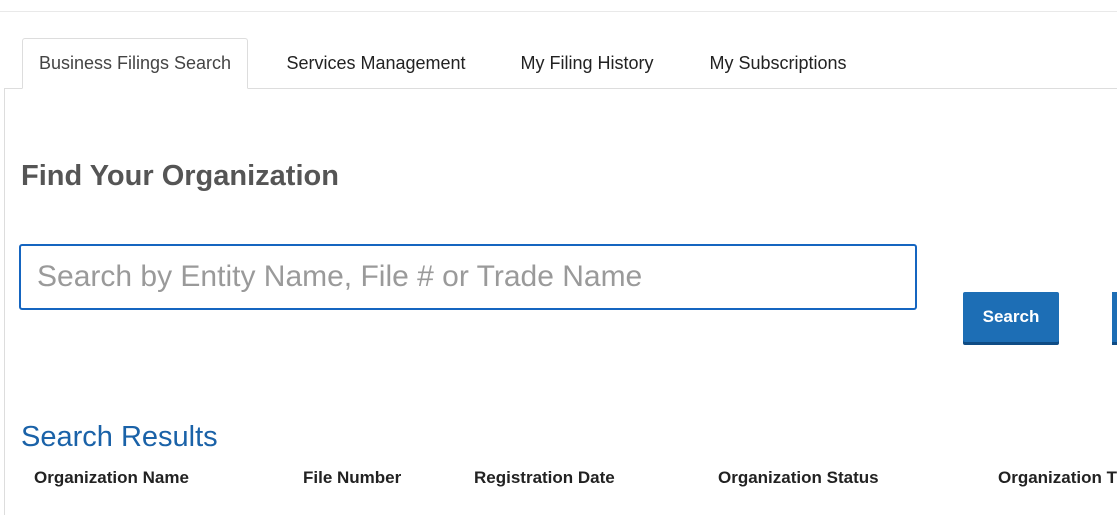  What do you see at coordinates (119, 437) in the screenshot?
I see `search-results-title: Search Results` at bounding box center [119, 437].